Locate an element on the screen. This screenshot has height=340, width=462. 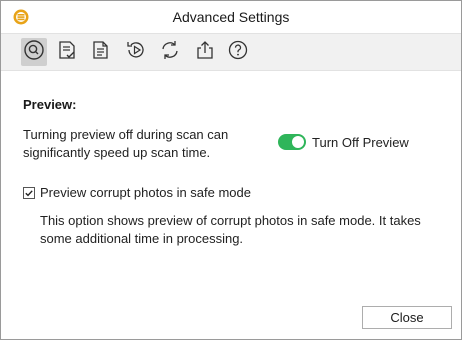
toggle-switch is located at coordinates (292, 142).